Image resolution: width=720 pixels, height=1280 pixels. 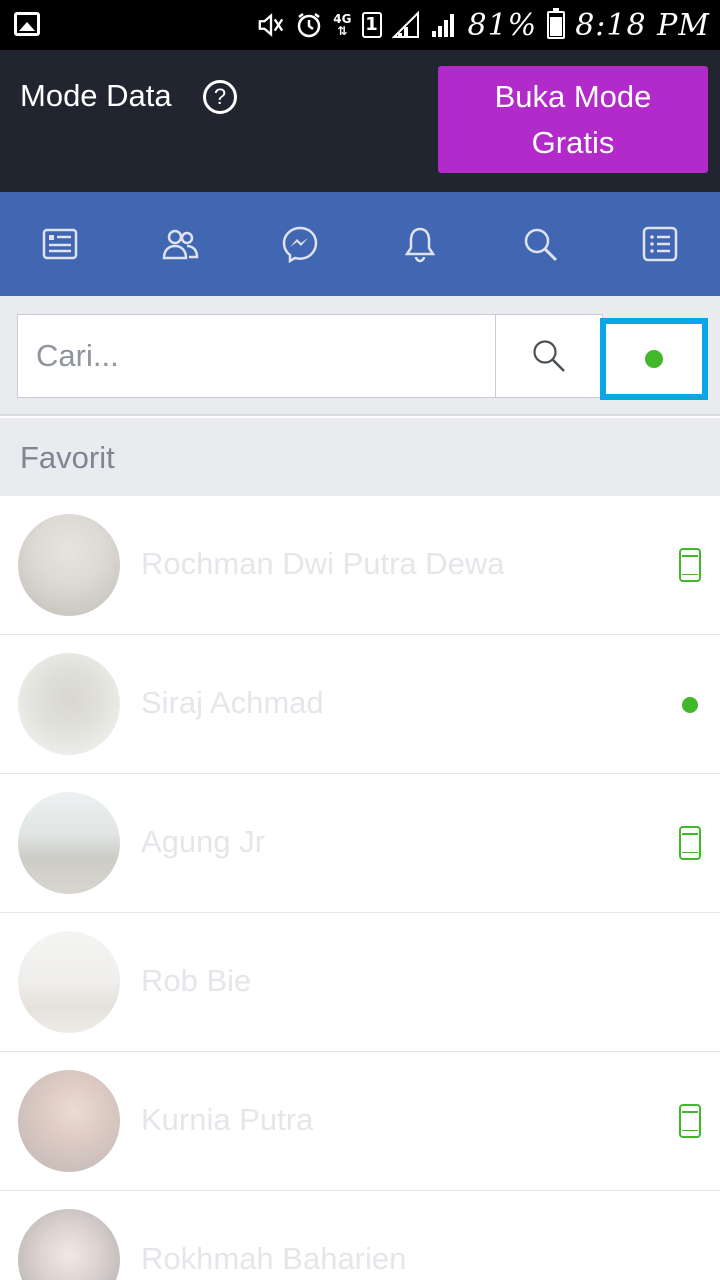 I want to click on mute-icon, so click(x=271, y=25).